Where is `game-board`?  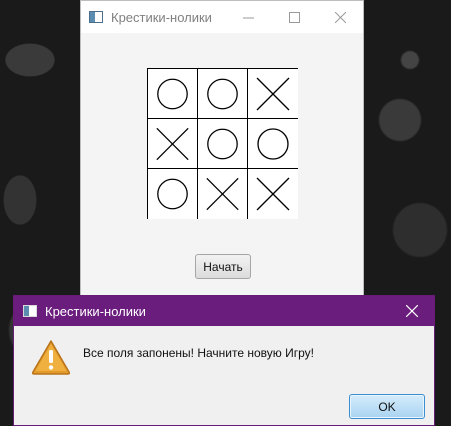
game-board is located at coordinates (222, 143).